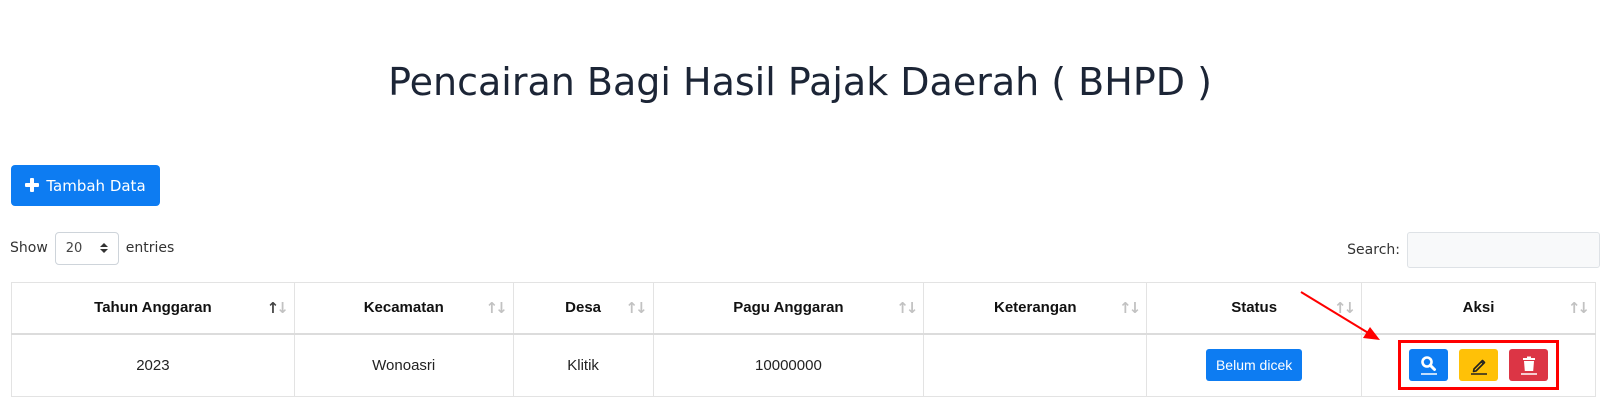 The height and width of the screenshot is (404, 1600). I want to click on add-data-label: Tambah Data, so click(96, 185).